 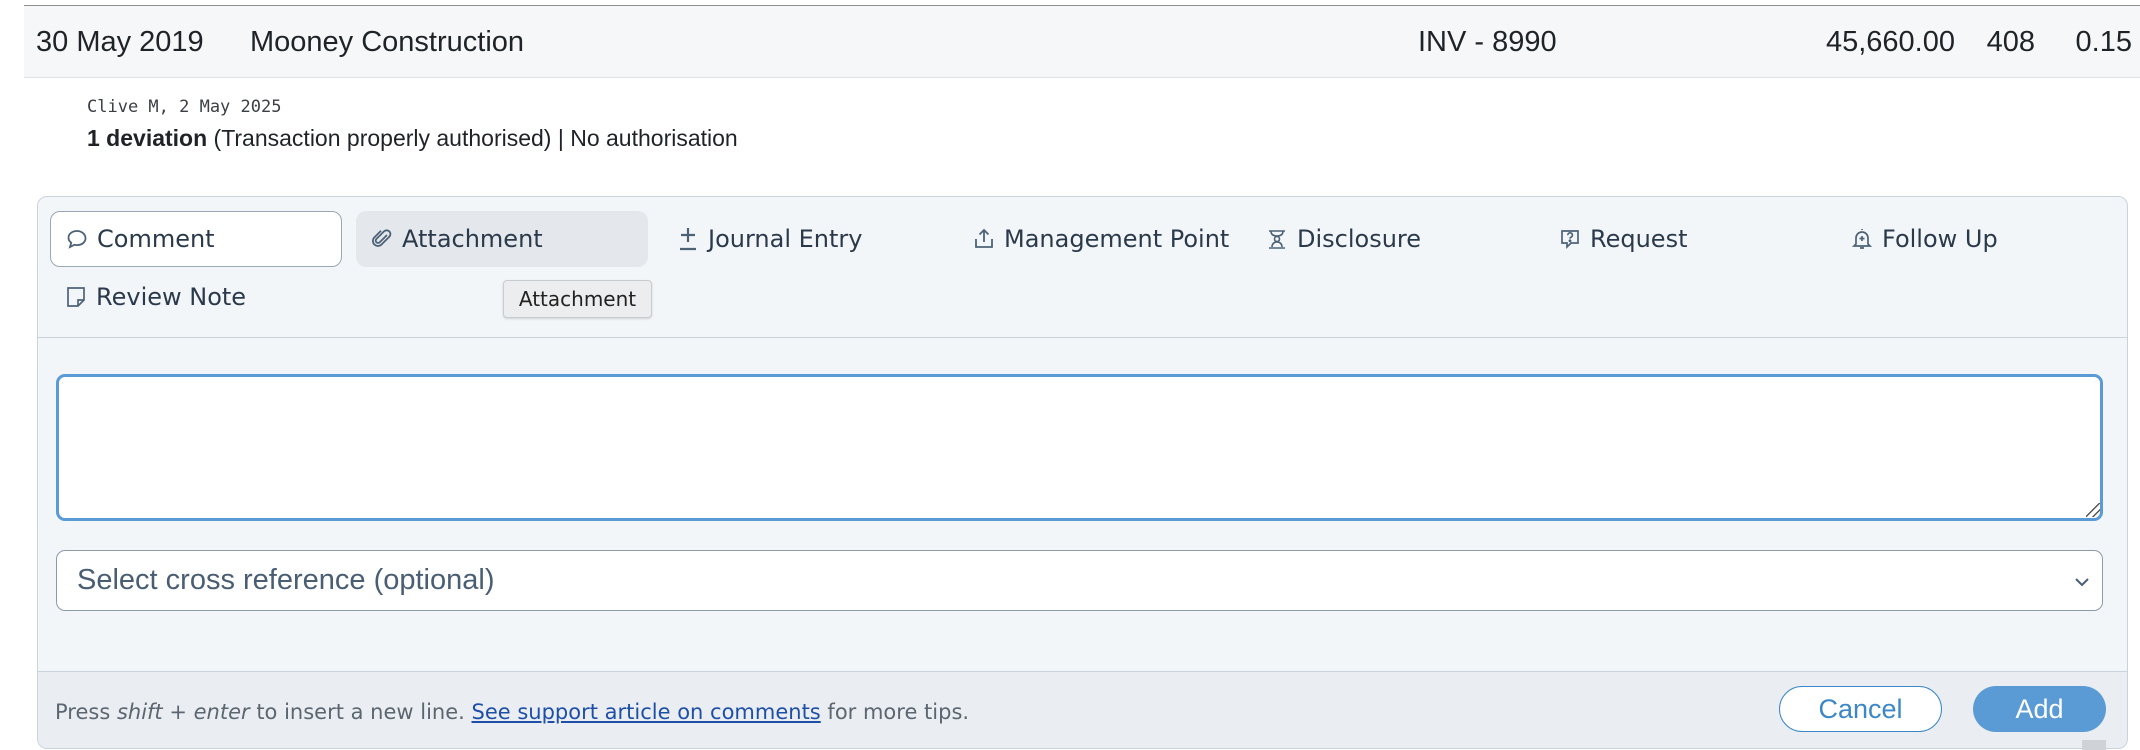 I want to click on note-icon, so click(x=76, y=297).